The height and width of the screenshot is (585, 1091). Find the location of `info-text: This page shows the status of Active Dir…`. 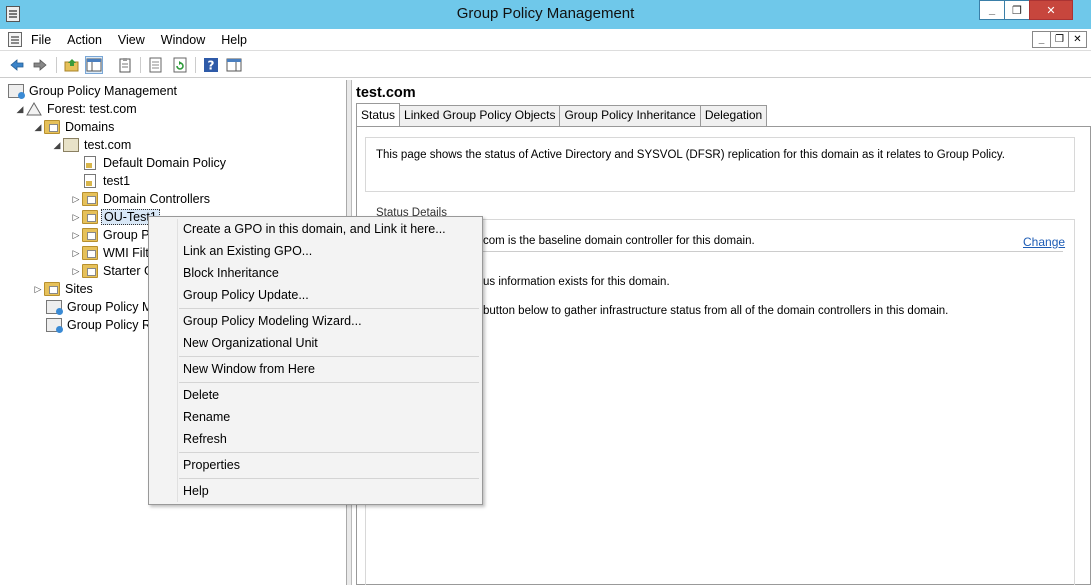

info-text: This page shows the status of Active Dir… is located at coordinates (690, 155).